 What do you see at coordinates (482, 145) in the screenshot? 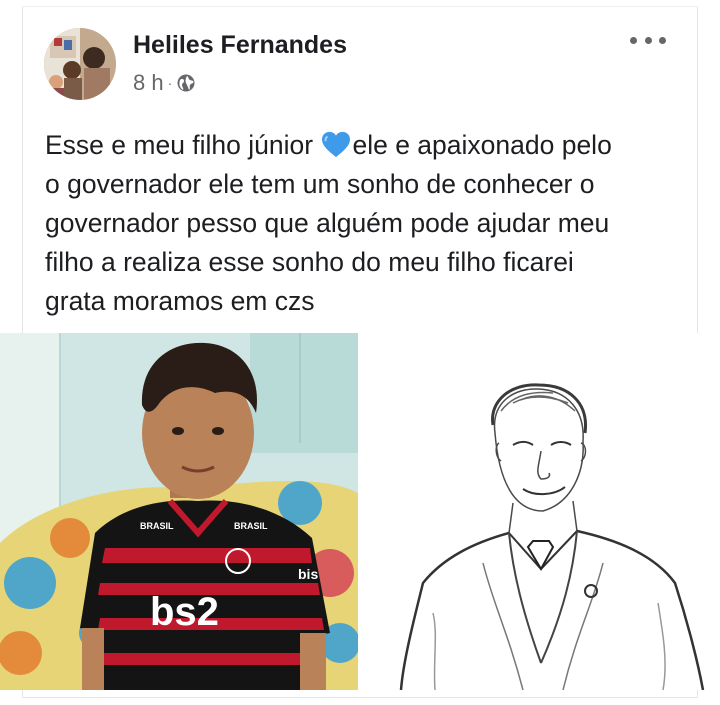
I see `post-text-segment: ele e apaixonado pelo` at bounding box center [482, 145].